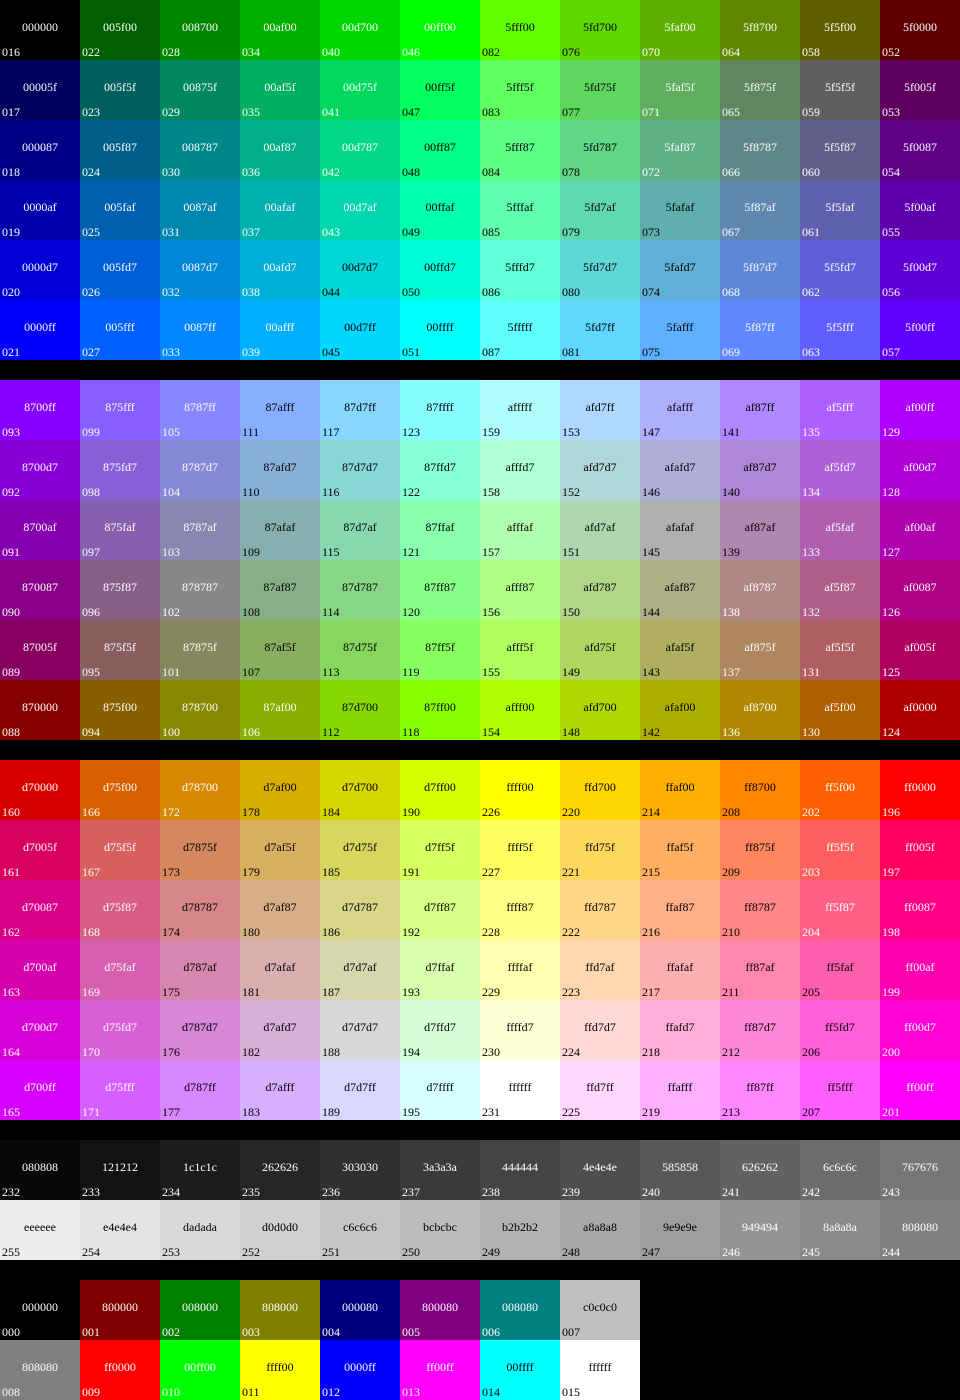  What do you see at coordinates (520, 207) in the screenshot?
I see `swatch-hex-label: 5fffaf` at bounding box center [520, 207].